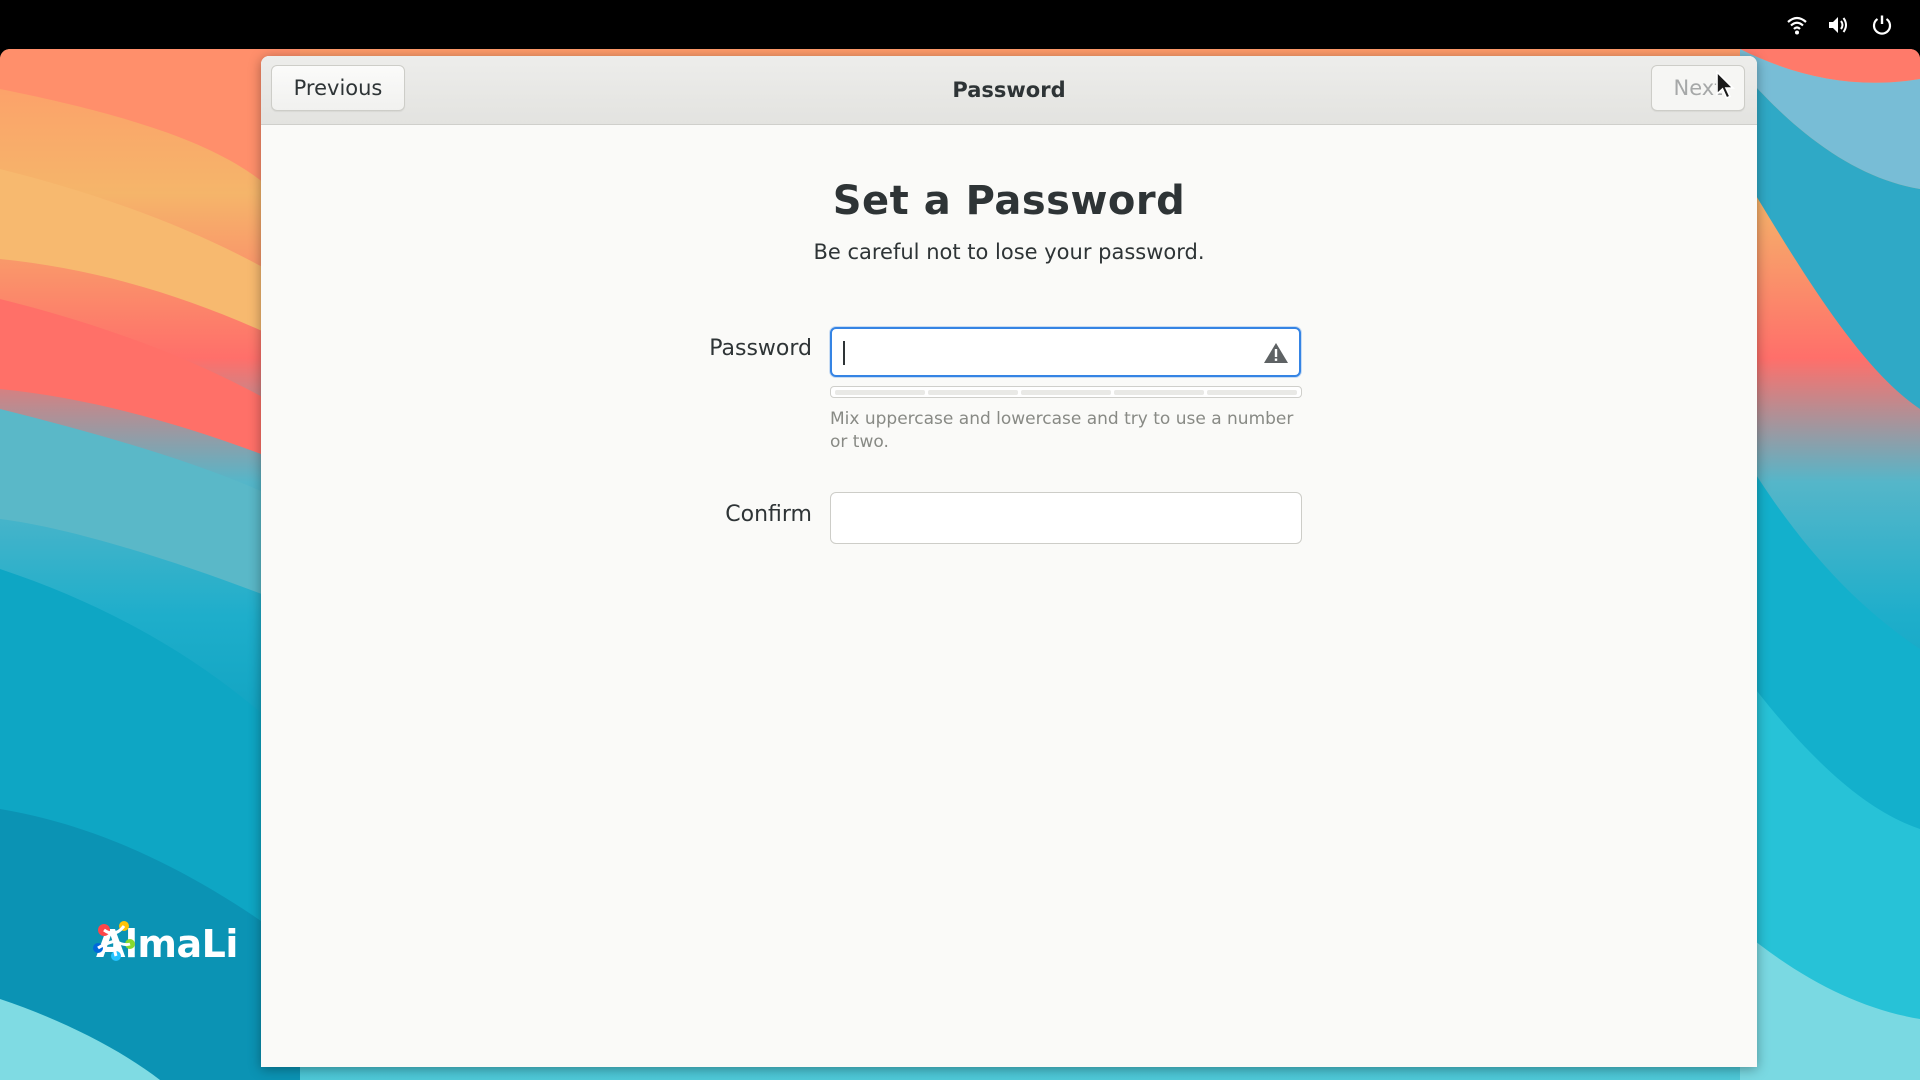 The width and height of the screenshot is (1920, 1080). What do you see at coordinates (164, 944) in the screenshot?
I see `almalinux-logo: AlmaLi` at bounding box center [164, 944].